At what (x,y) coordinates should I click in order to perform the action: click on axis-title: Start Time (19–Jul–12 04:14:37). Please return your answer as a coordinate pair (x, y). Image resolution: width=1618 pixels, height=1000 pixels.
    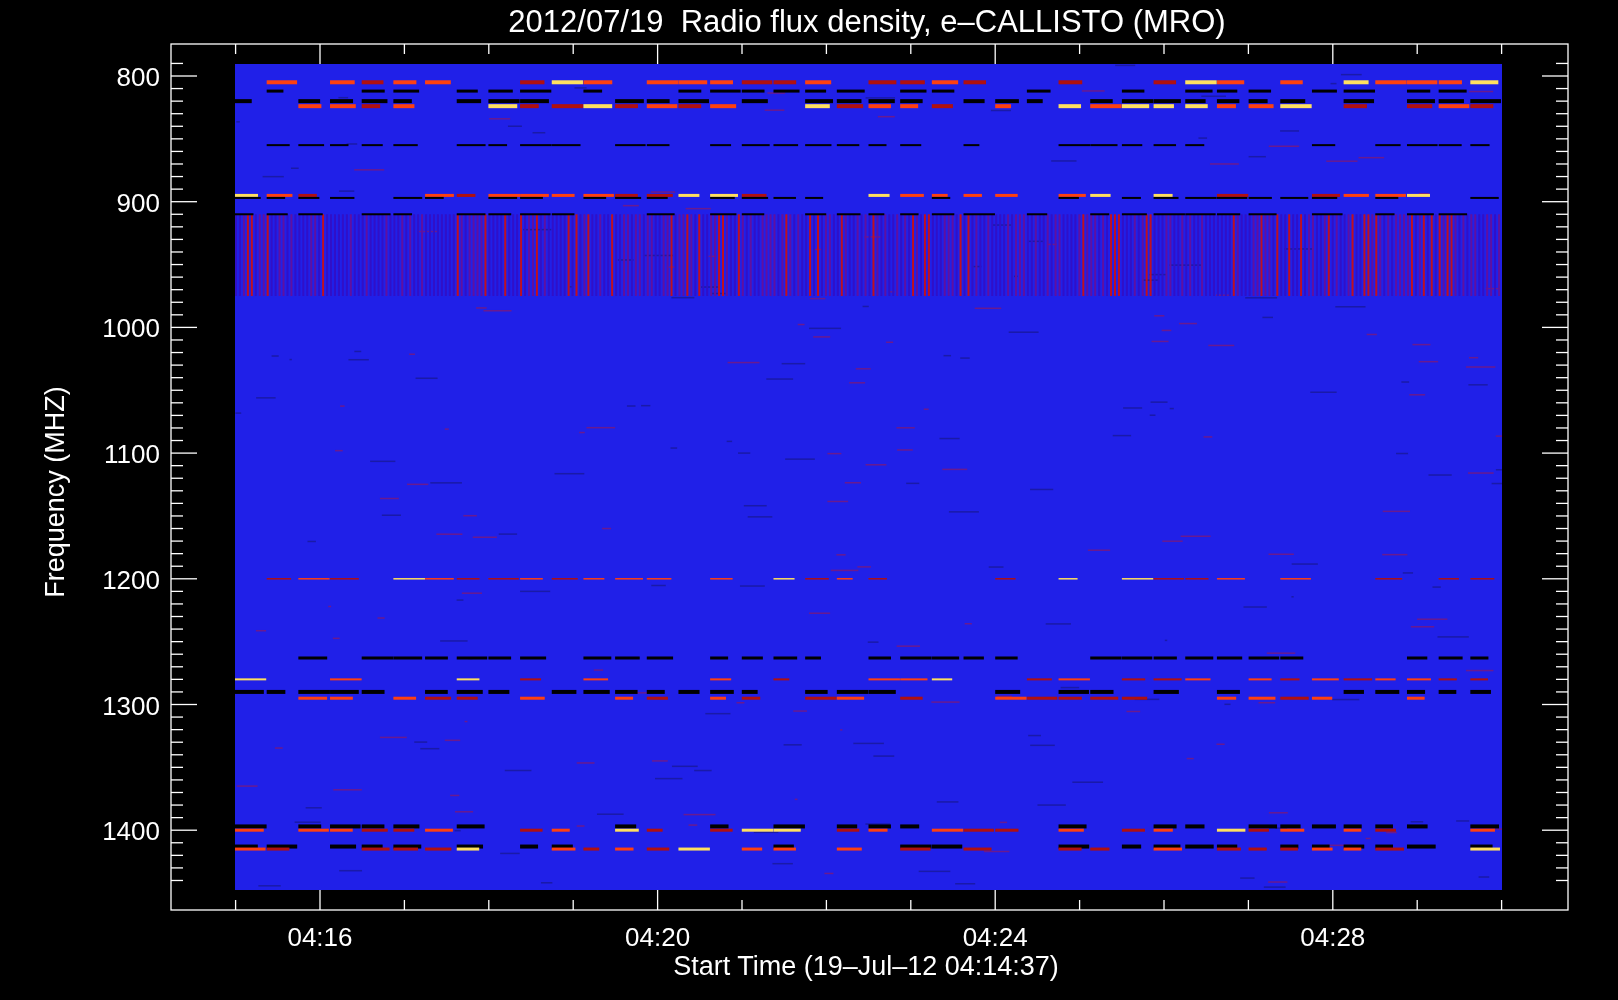
    Looking at the image, I should click on (866, 966).